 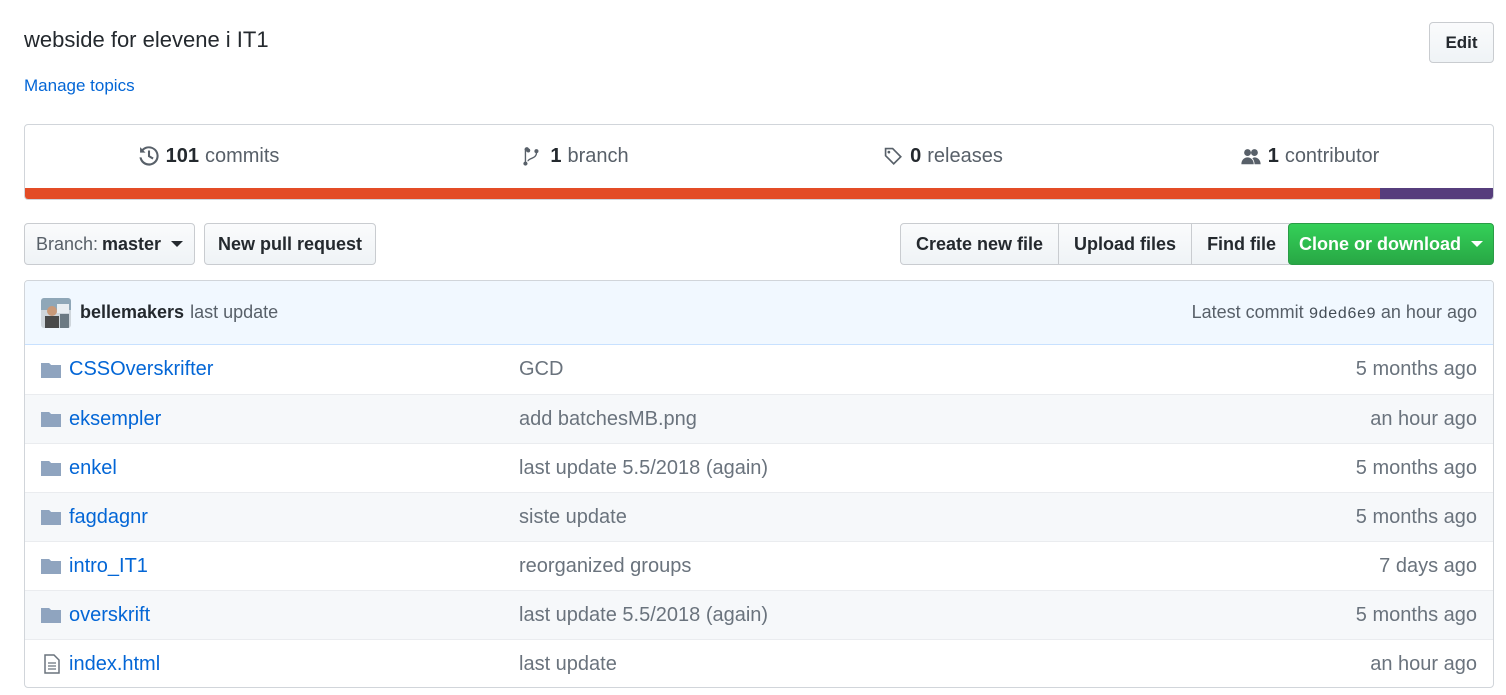 What do you see at coordinates (906, 369) in the screenshot?
I see `file-commit-message: GCD` at bounding box center [906, 369].